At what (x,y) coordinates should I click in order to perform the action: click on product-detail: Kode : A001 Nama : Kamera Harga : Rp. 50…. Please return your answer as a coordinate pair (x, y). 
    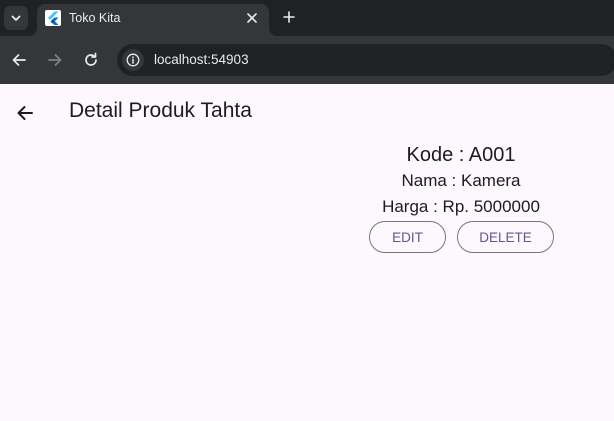
    Looking at the image, I should click on (461, 181).